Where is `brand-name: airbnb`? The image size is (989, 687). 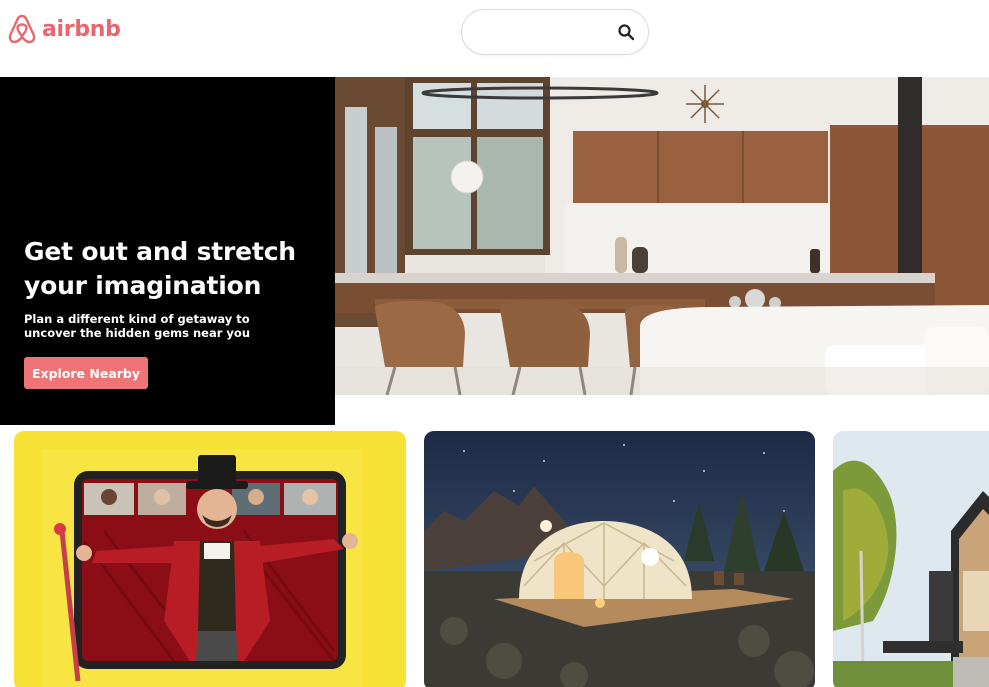
brand-name: airbnb is located at coordinates (81, 29).